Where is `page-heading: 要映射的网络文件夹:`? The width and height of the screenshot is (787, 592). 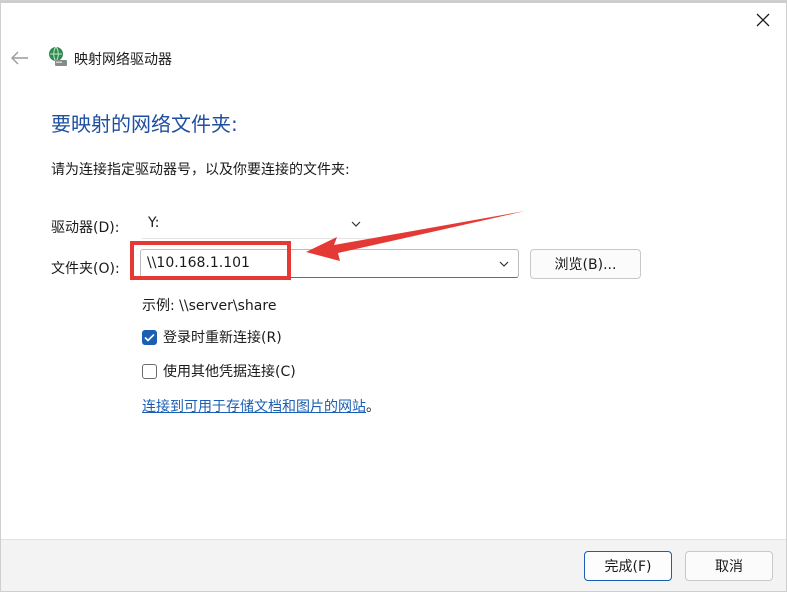 page-heading: 要映射的网络文件夹: is located at coordinates (144, 124).